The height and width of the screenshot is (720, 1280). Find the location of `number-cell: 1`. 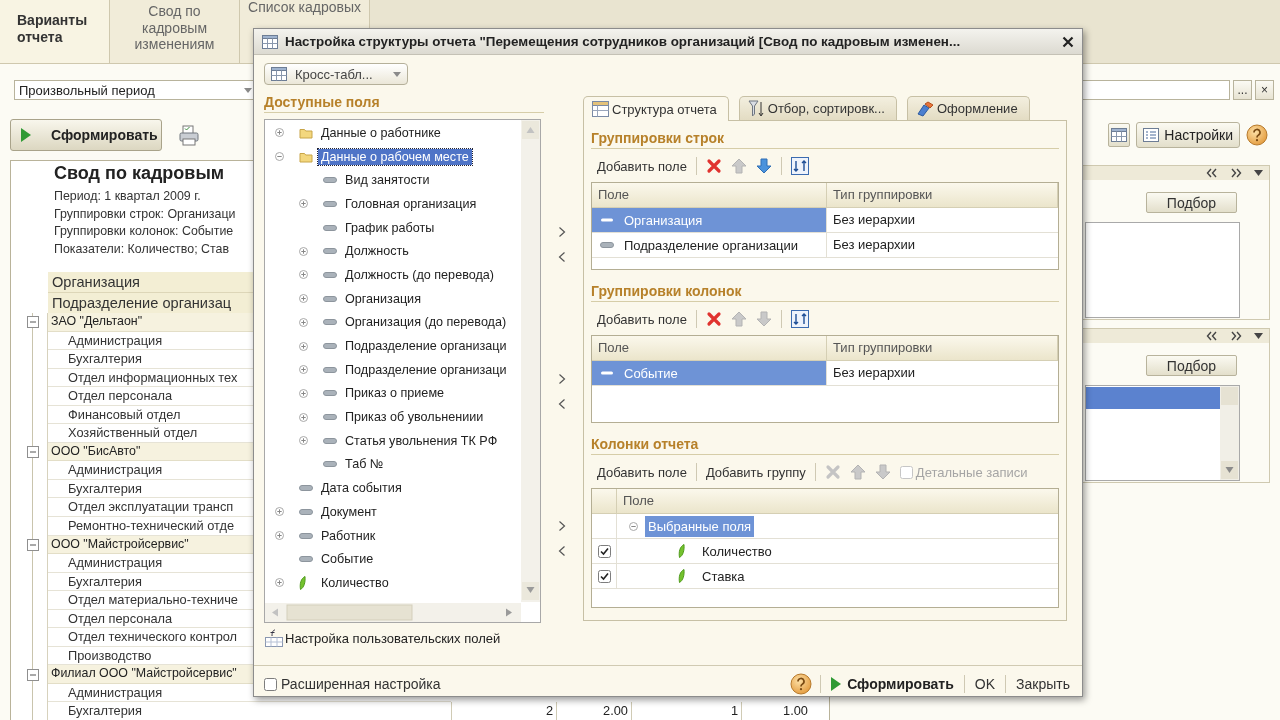

number-cell: 1 is located at coordinates (686, 711).